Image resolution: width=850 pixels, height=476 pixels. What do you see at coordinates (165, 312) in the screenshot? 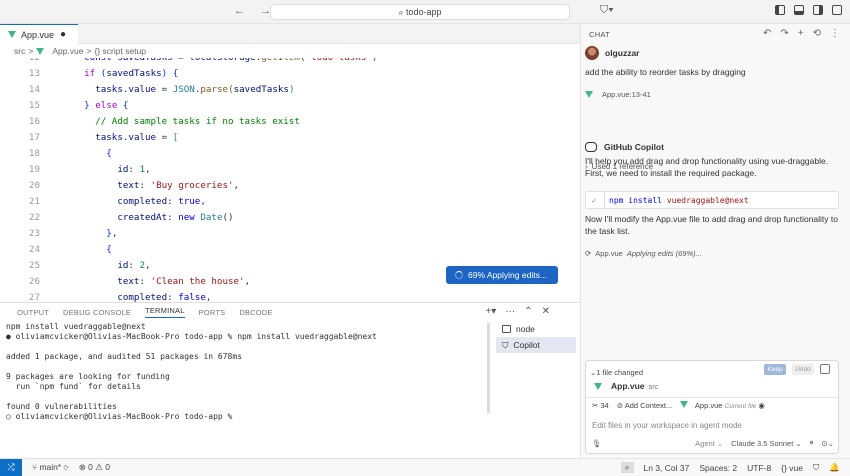
I see `tab-terminal: TERMINAL` at bounding box center [165, 312].